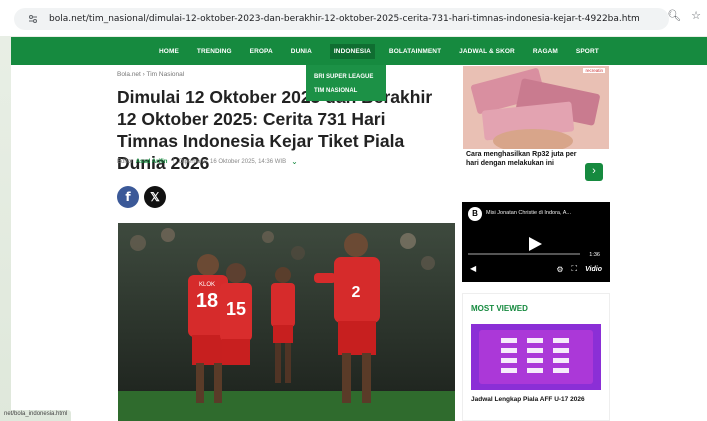 Image resolution: width=707 pixels, height=421 pixels. What do you see at coordinates (487, 51) in the screenshot?
I see `nav-jadwal-skor: JADWAL & SKOR` at bounding box center [487, 51].